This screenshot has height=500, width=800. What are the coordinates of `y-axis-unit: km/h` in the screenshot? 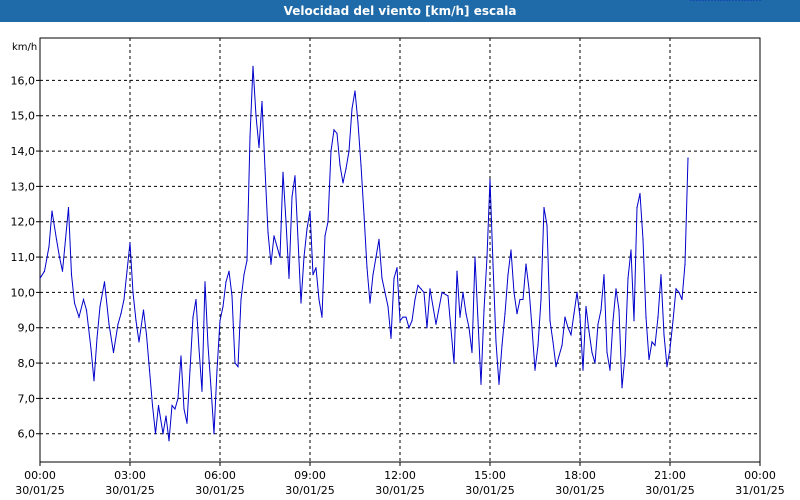 It's located at (24, 47).